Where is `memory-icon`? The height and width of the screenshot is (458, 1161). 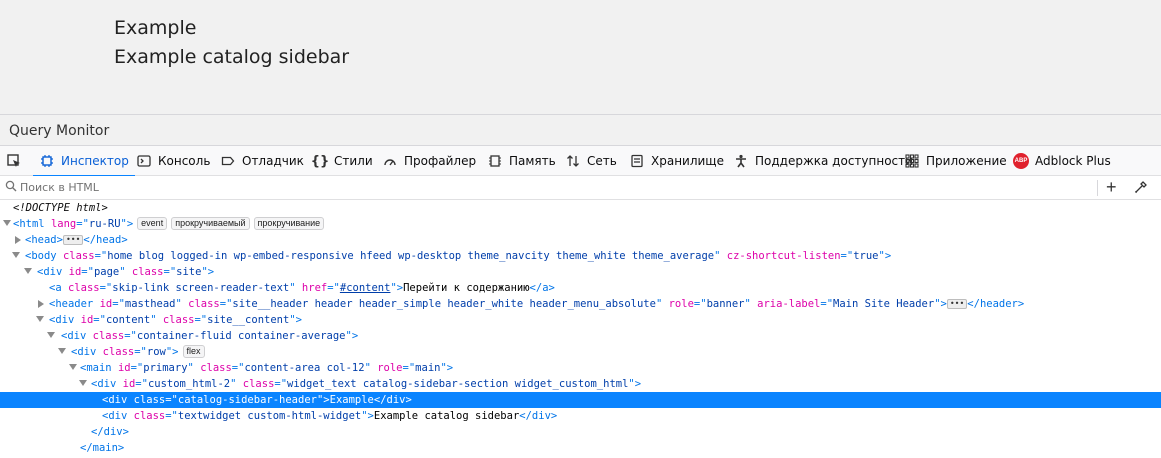
memory-icon is located at coordinates (495, 161).